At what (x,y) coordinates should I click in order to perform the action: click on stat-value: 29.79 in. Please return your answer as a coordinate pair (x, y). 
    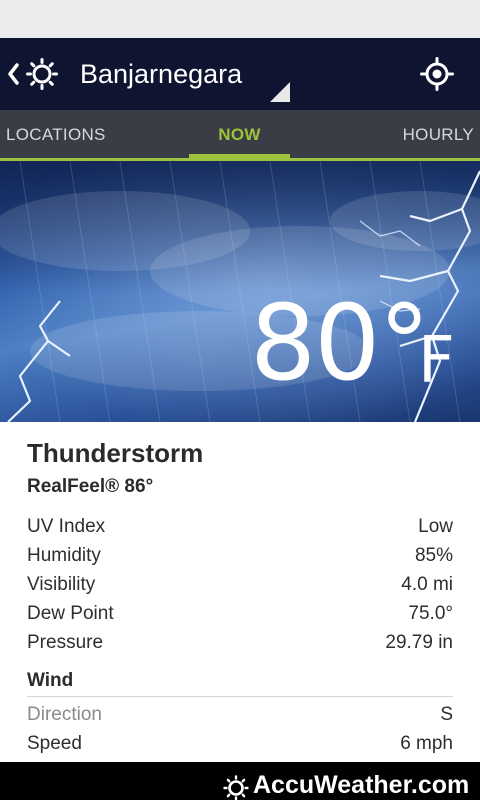
    Looking at the image, I should click on (419, 642).